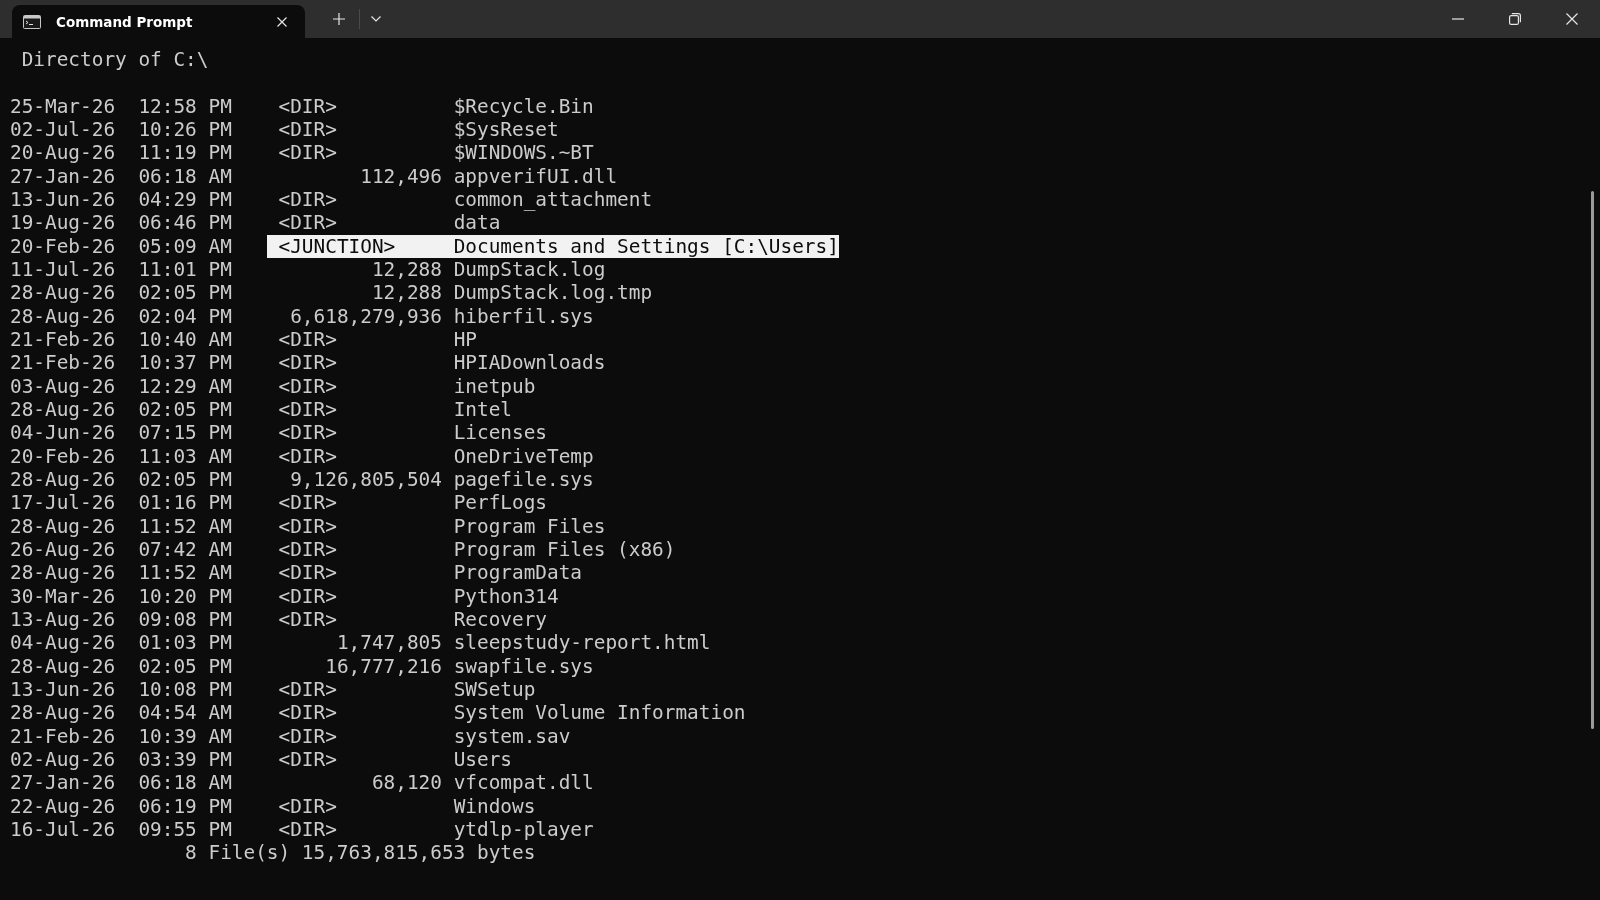 This screenshot has height=900, width=1600. Describe the element at coordinates (529, 363) in the screenshot. I see `file-name: HPIADownloads` at that location.